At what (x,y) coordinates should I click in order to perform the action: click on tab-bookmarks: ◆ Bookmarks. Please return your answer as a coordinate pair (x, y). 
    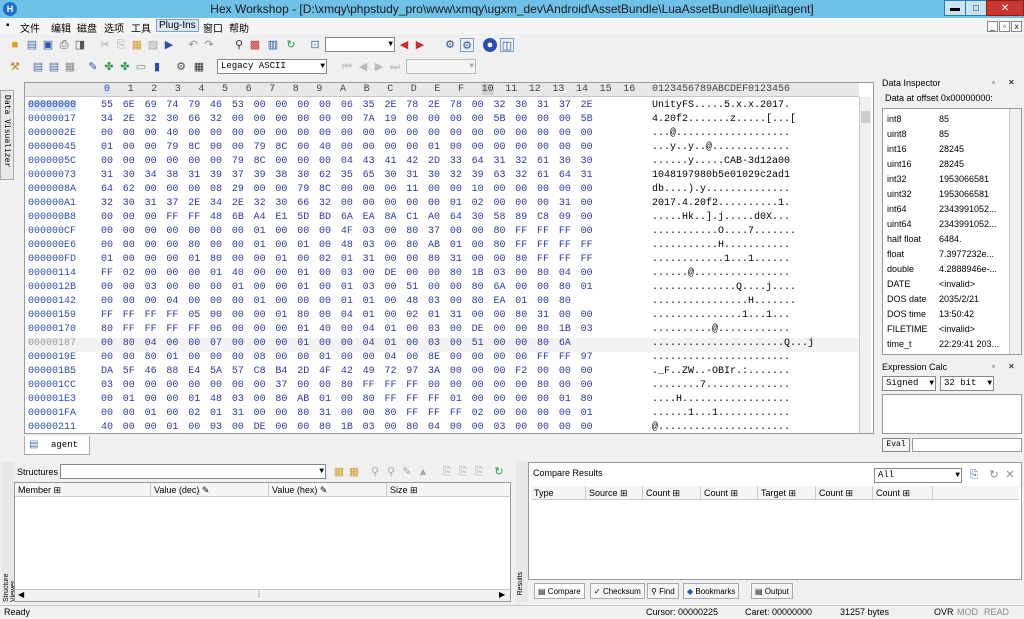
    Looking at the image, I should click on (711, 591).